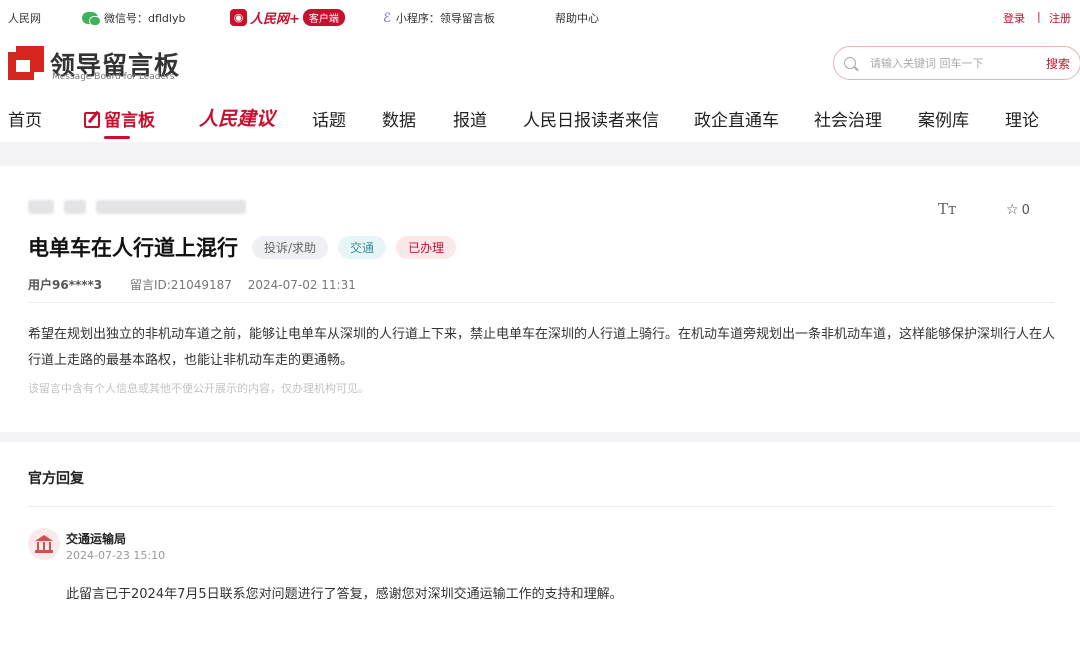 The image size is (1080, 652). I want to click on nav-item-message-board: 留言板, so click(119, 122).